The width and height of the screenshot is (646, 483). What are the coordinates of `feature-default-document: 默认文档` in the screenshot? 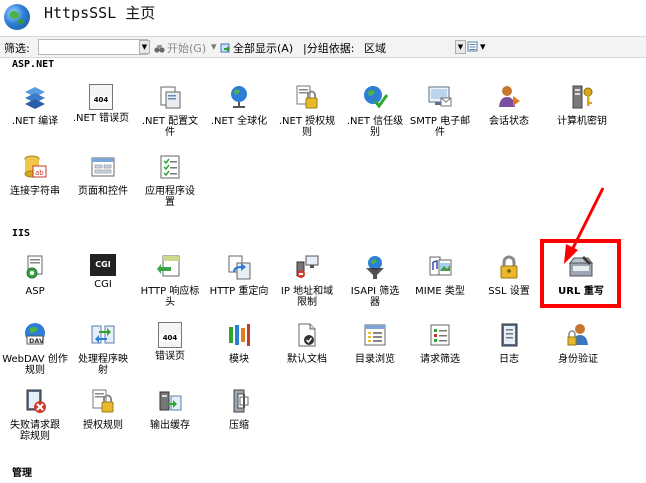 It's located at (307, 343).